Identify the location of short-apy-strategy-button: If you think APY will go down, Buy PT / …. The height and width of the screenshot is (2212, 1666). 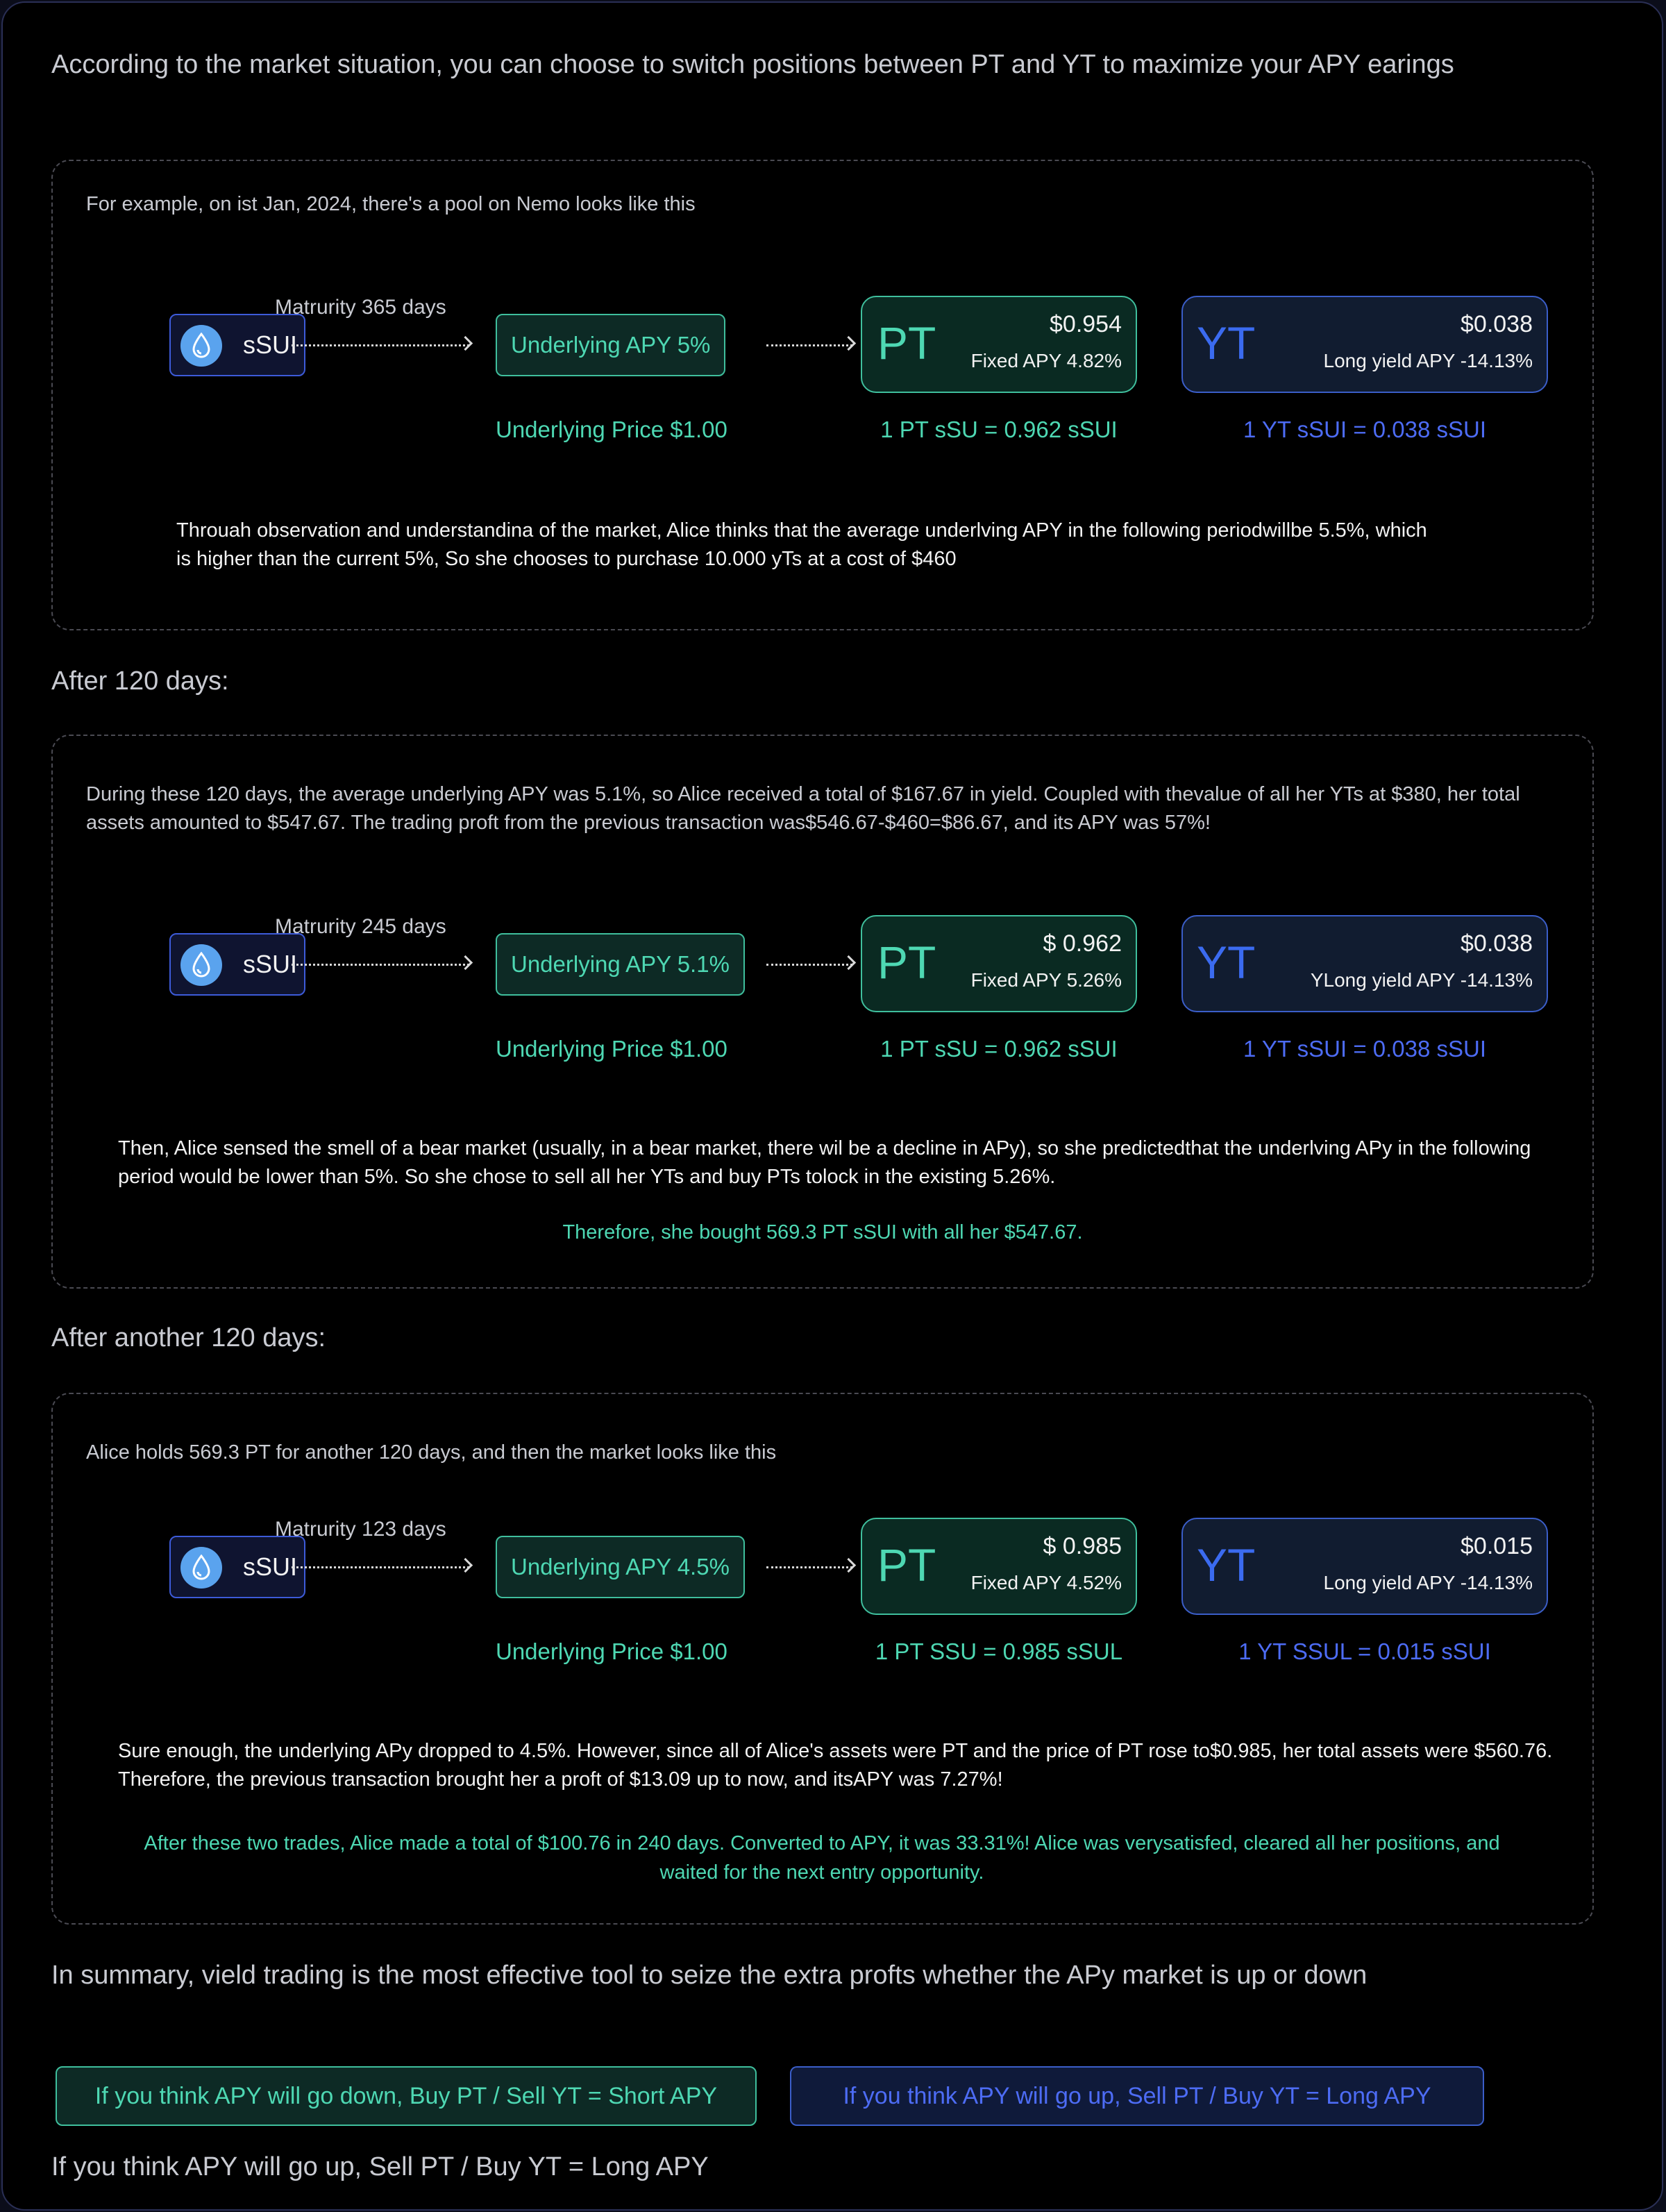
(407, 2096).